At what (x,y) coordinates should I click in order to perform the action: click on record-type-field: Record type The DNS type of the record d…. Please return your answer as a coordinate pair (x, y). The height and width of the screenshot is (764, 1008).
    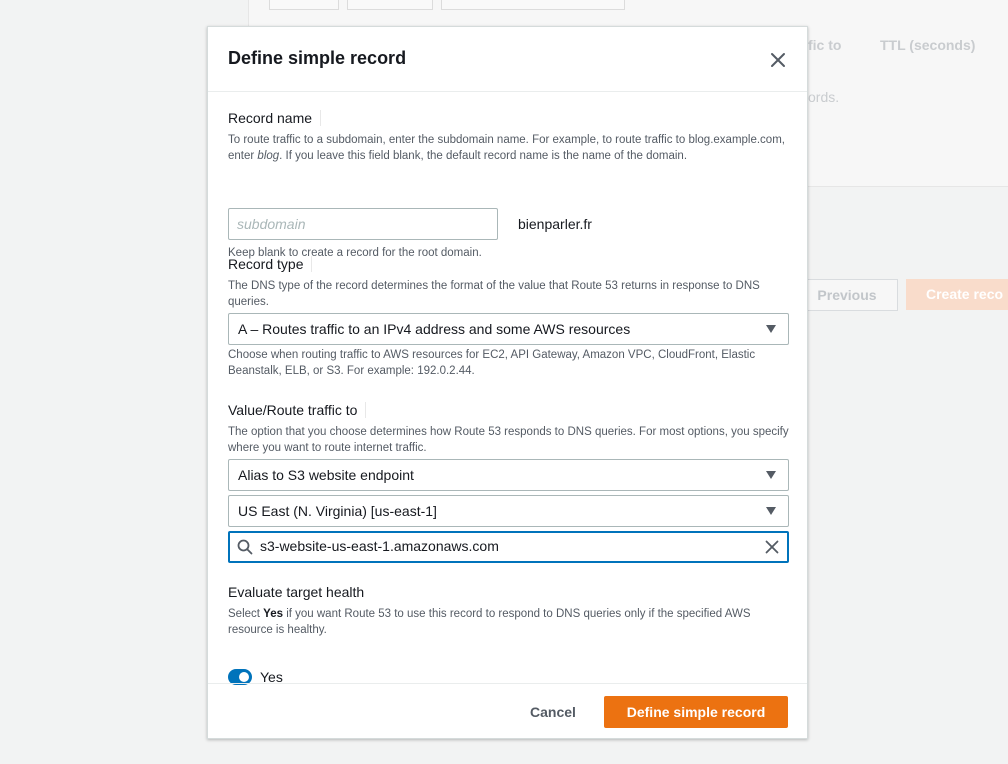
    Looking at the image, I should click on (508, 283).